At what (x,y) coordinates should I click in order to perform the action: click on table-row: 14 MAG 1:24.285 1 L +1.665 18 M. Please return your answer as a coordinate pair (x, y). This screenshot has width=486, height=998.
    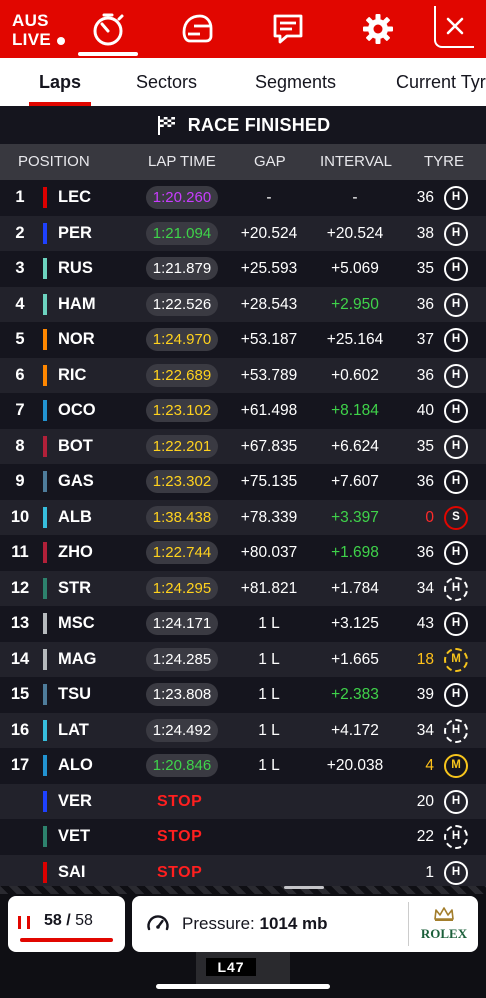
    Looking at the image, I should click on (243, 659).